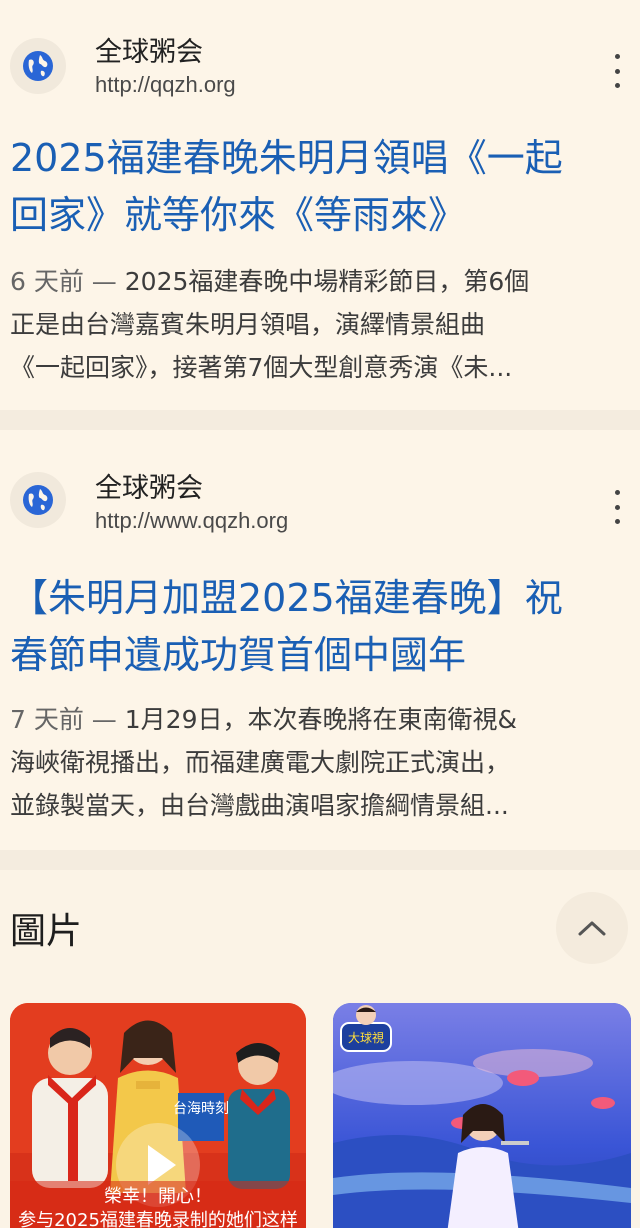 The width and height of the screenshot is (640, 1228). I want to click on image-thumbnail: 大球視, so click(482, 1115).